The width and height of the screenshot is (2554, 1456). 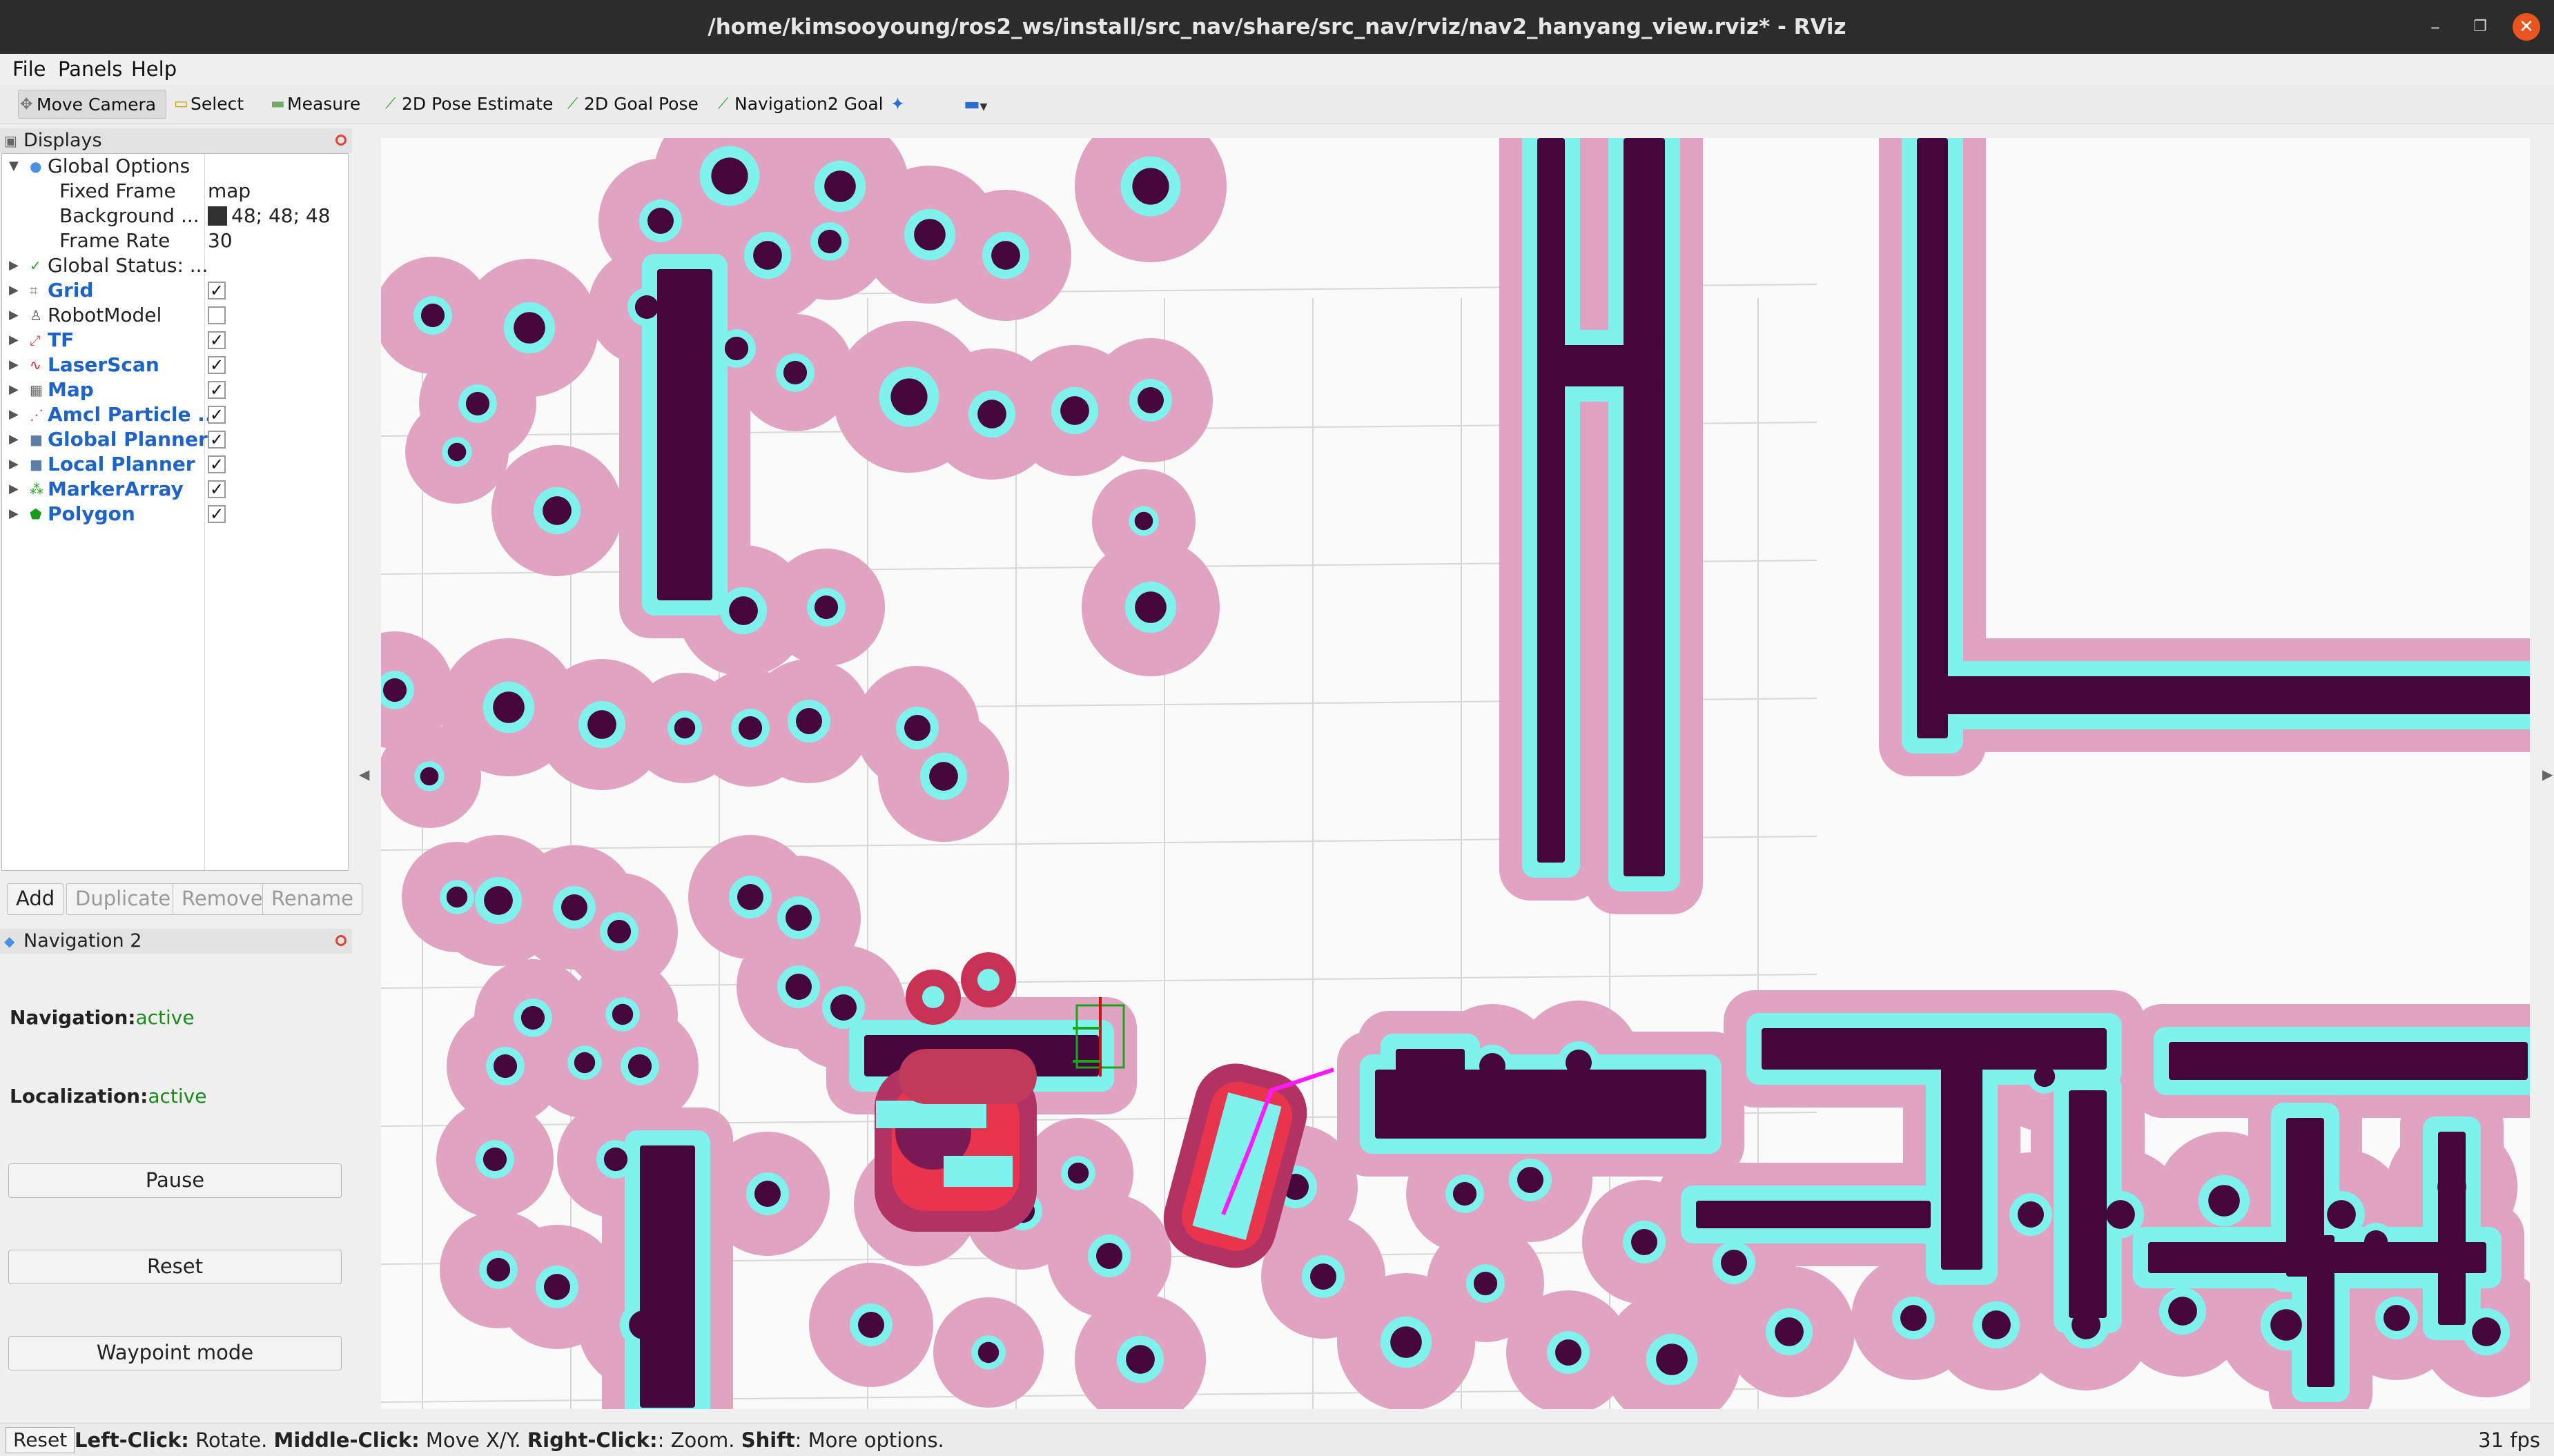 What do you see at coordinates (217, 365) in the screenshot?
I see `laserscan-checkbox: ✓` at bounding box center [217, 365].